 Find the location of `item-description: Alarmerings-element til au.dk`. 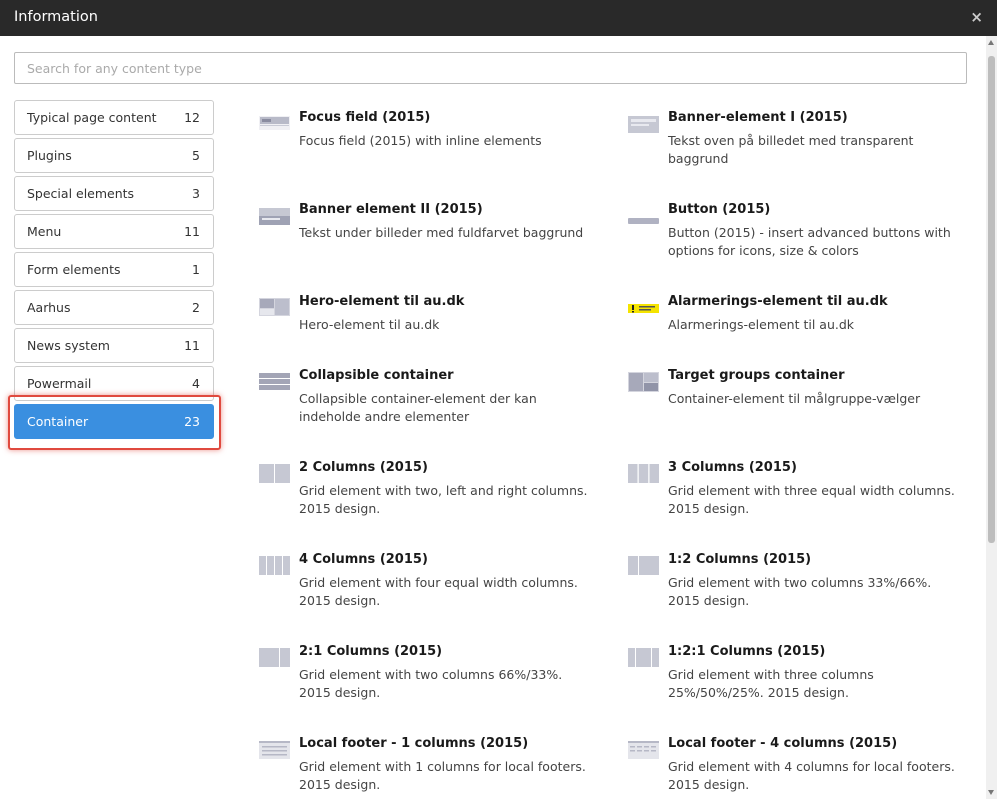

item-description: Alarmerings-element til au.dk is located at coordinates (761, 324).